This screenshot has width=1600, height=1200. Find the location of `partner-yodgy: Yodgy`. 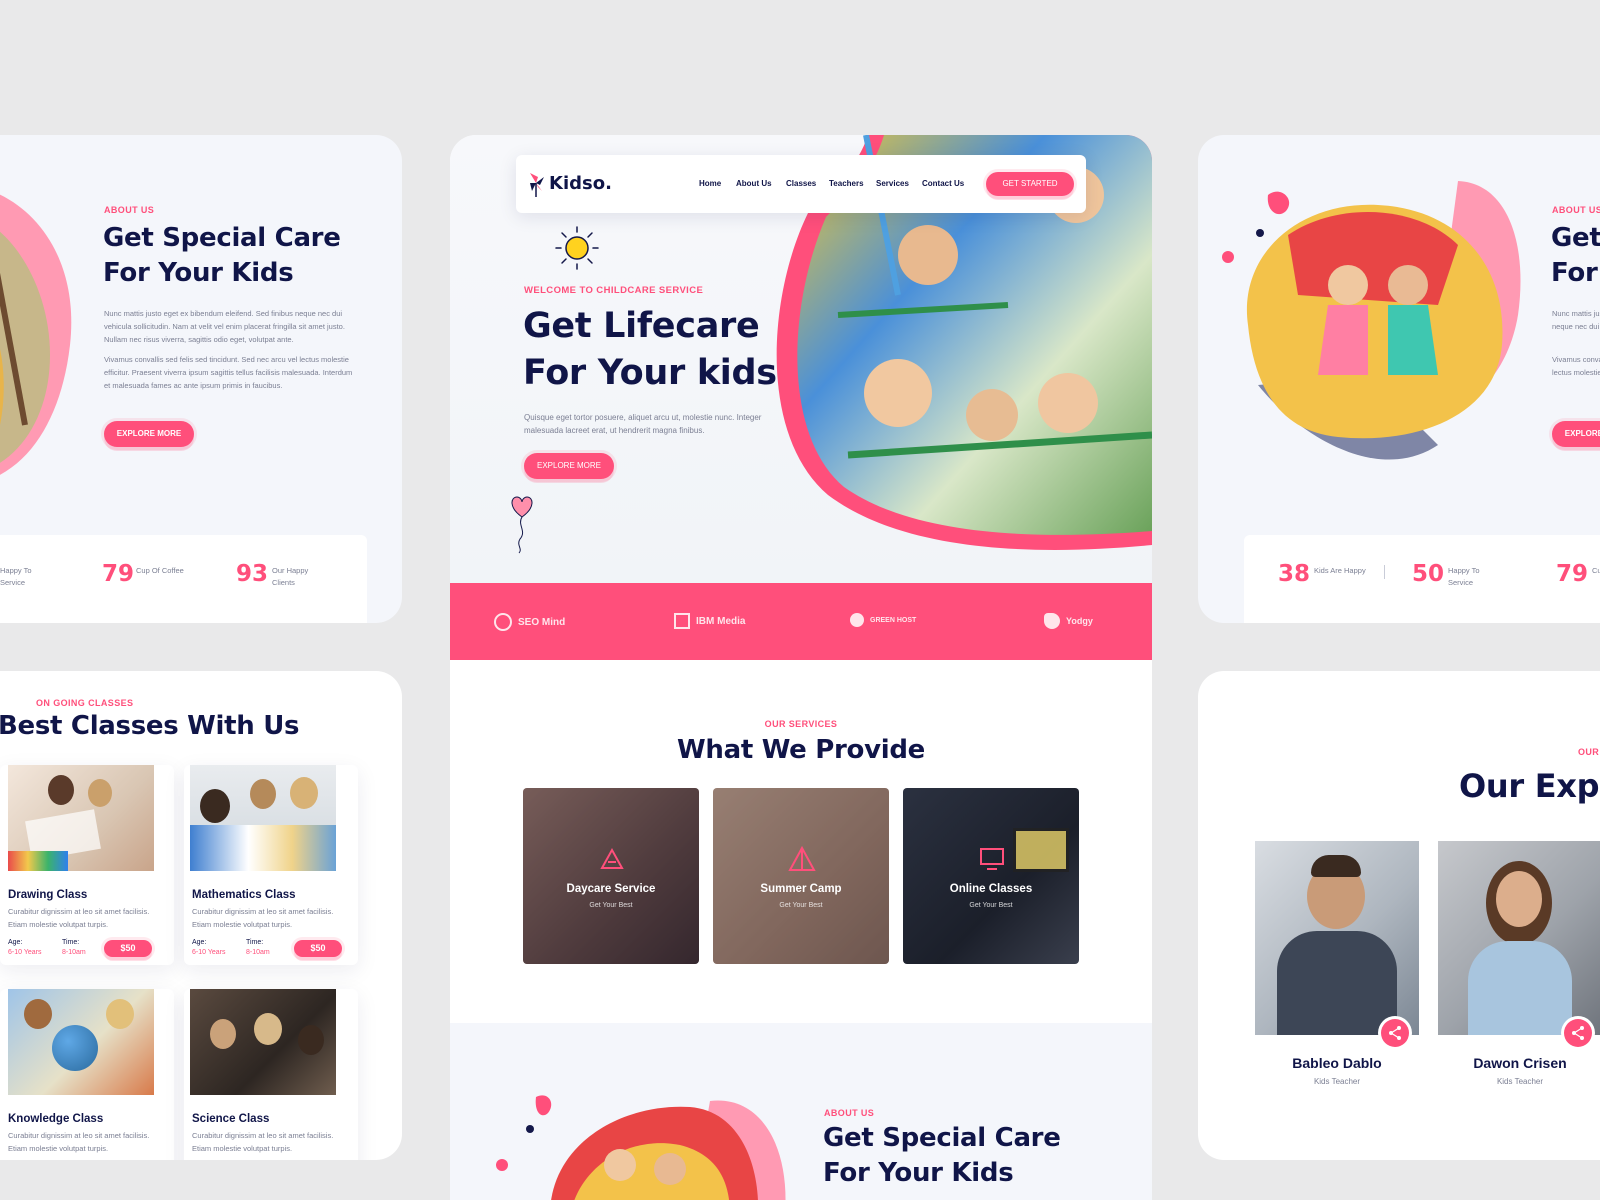

partner-yodgy: Yodgy is located at coordinates (1068, 621).